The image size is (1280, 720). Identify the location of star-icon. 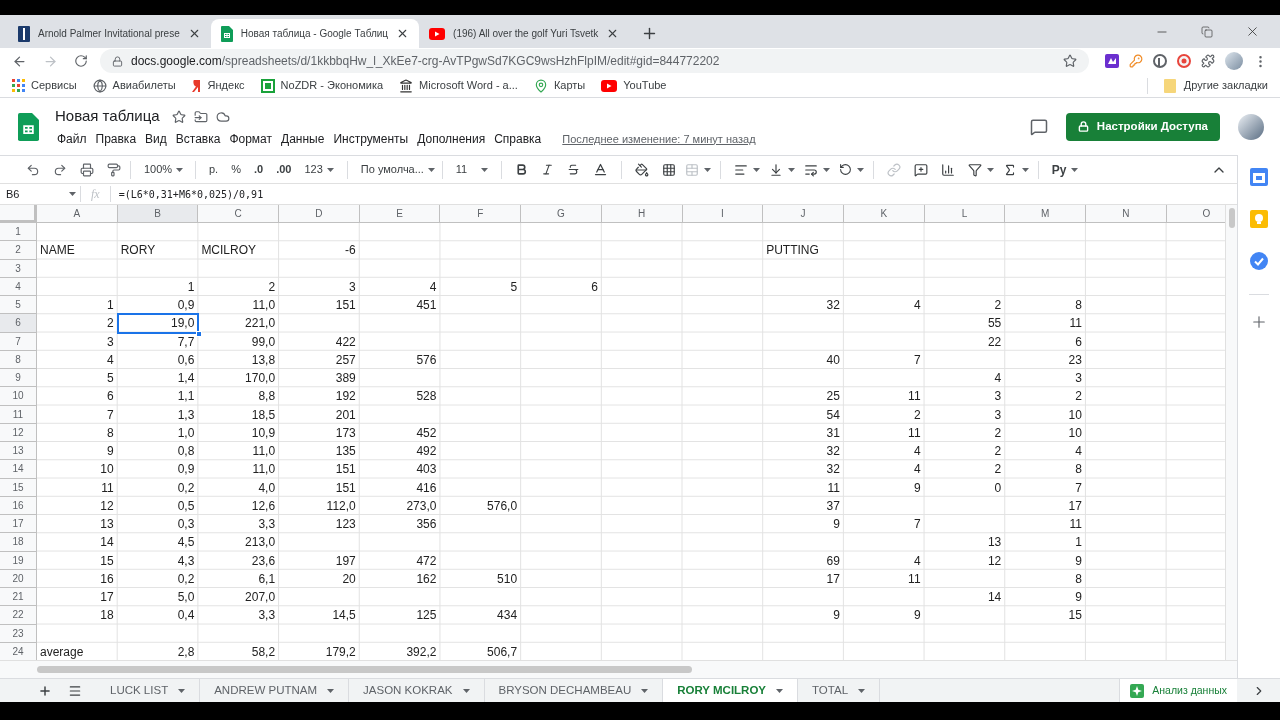
(178, 116).